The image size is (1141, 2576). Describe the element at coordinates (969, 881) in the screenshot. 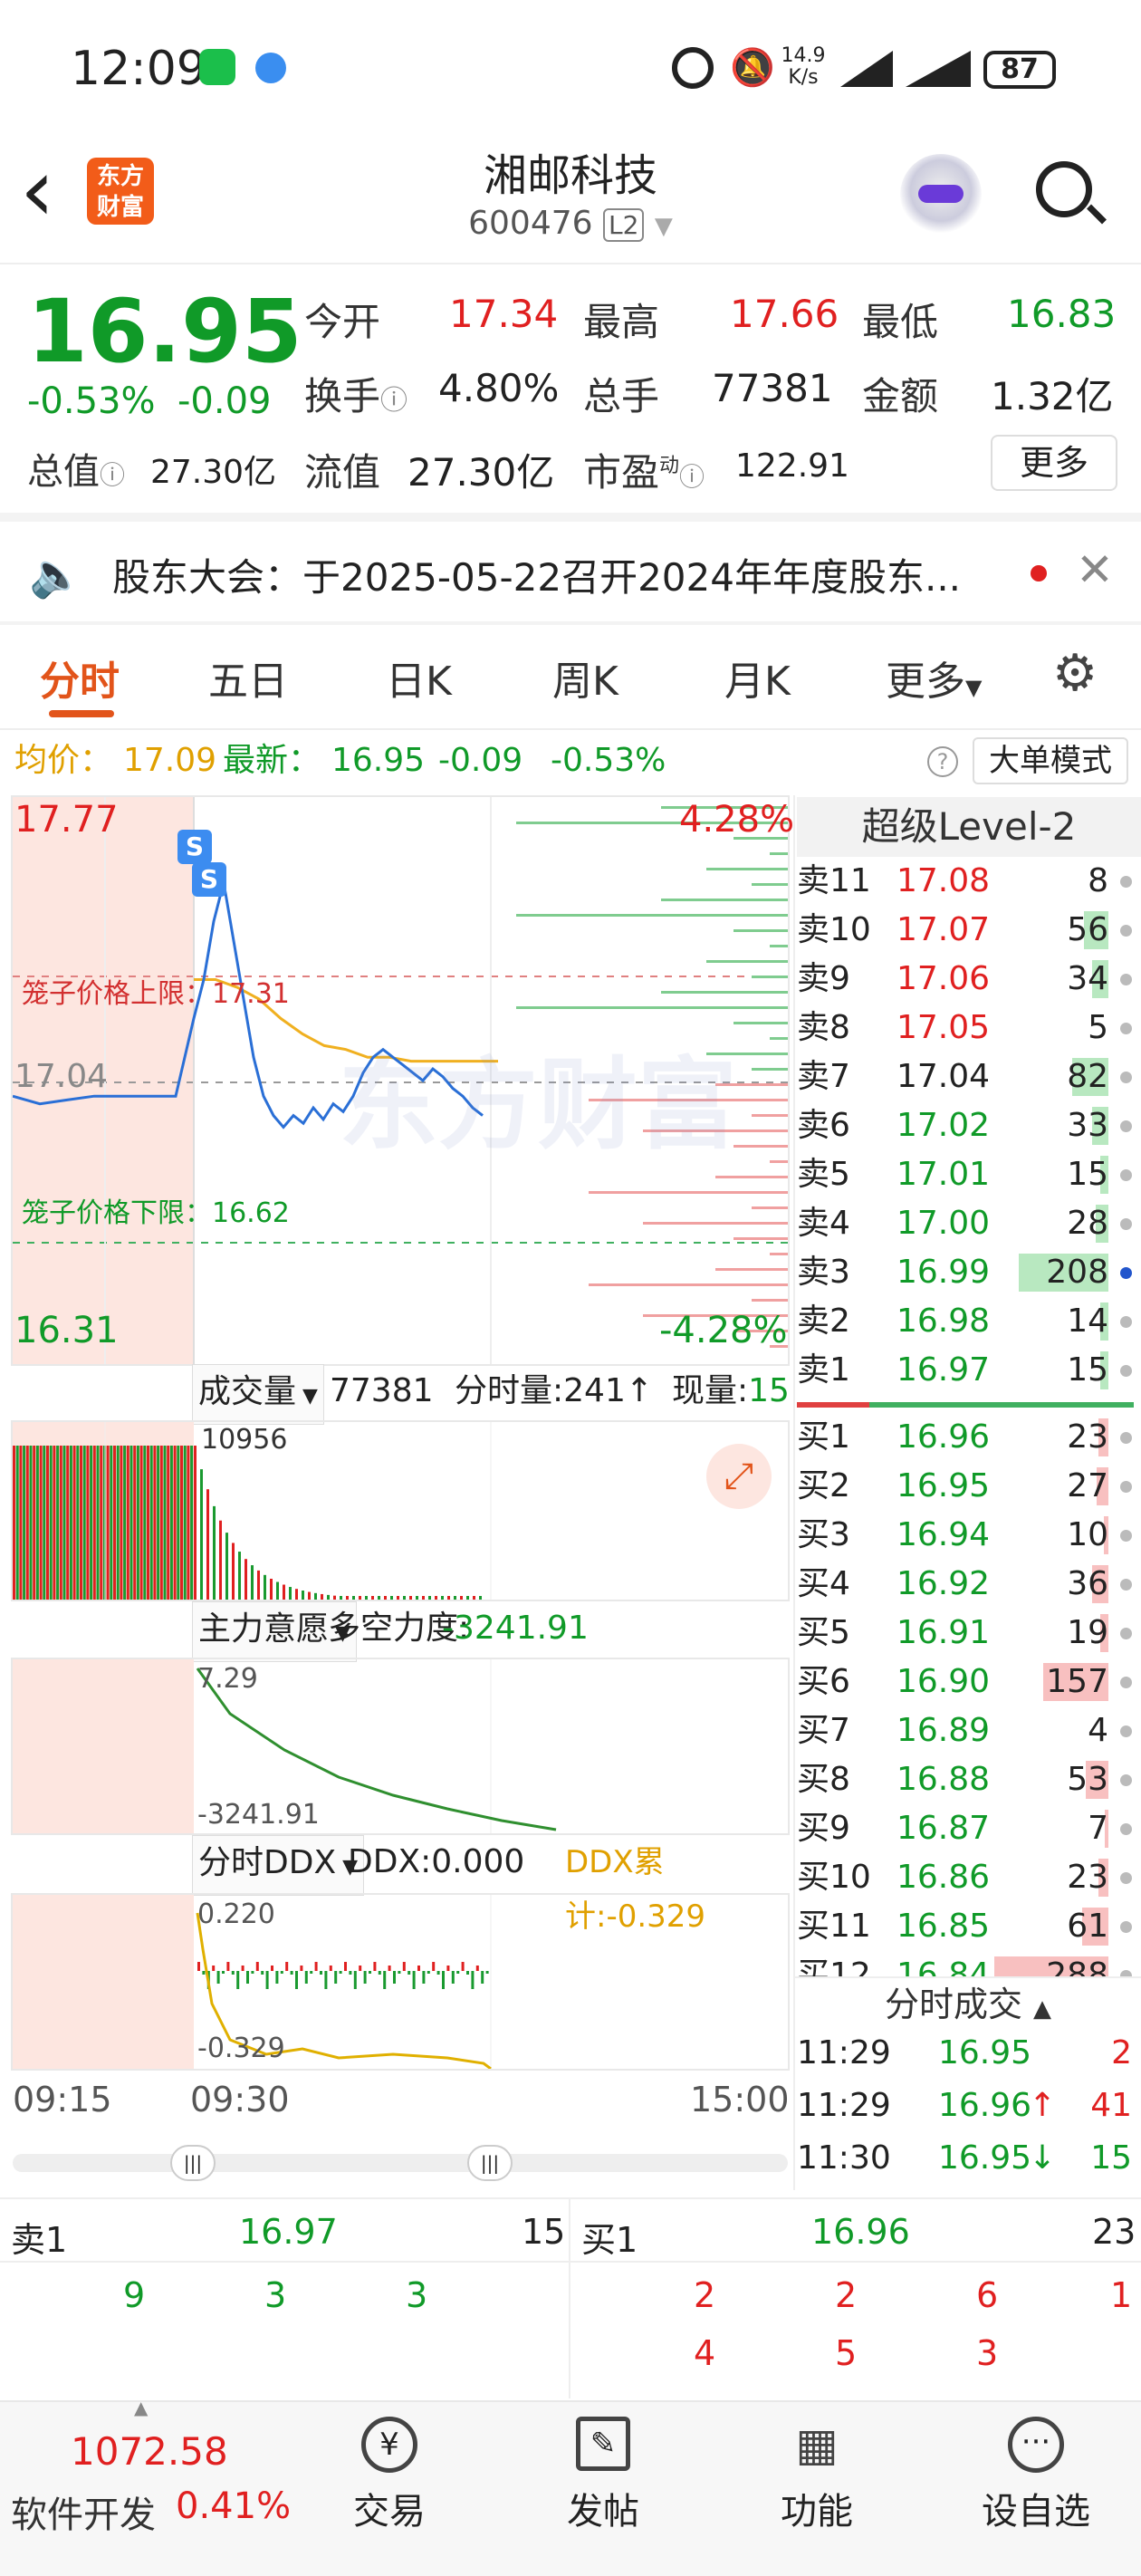

I see `order-book-row: 卖11 17.08 8` at that location.